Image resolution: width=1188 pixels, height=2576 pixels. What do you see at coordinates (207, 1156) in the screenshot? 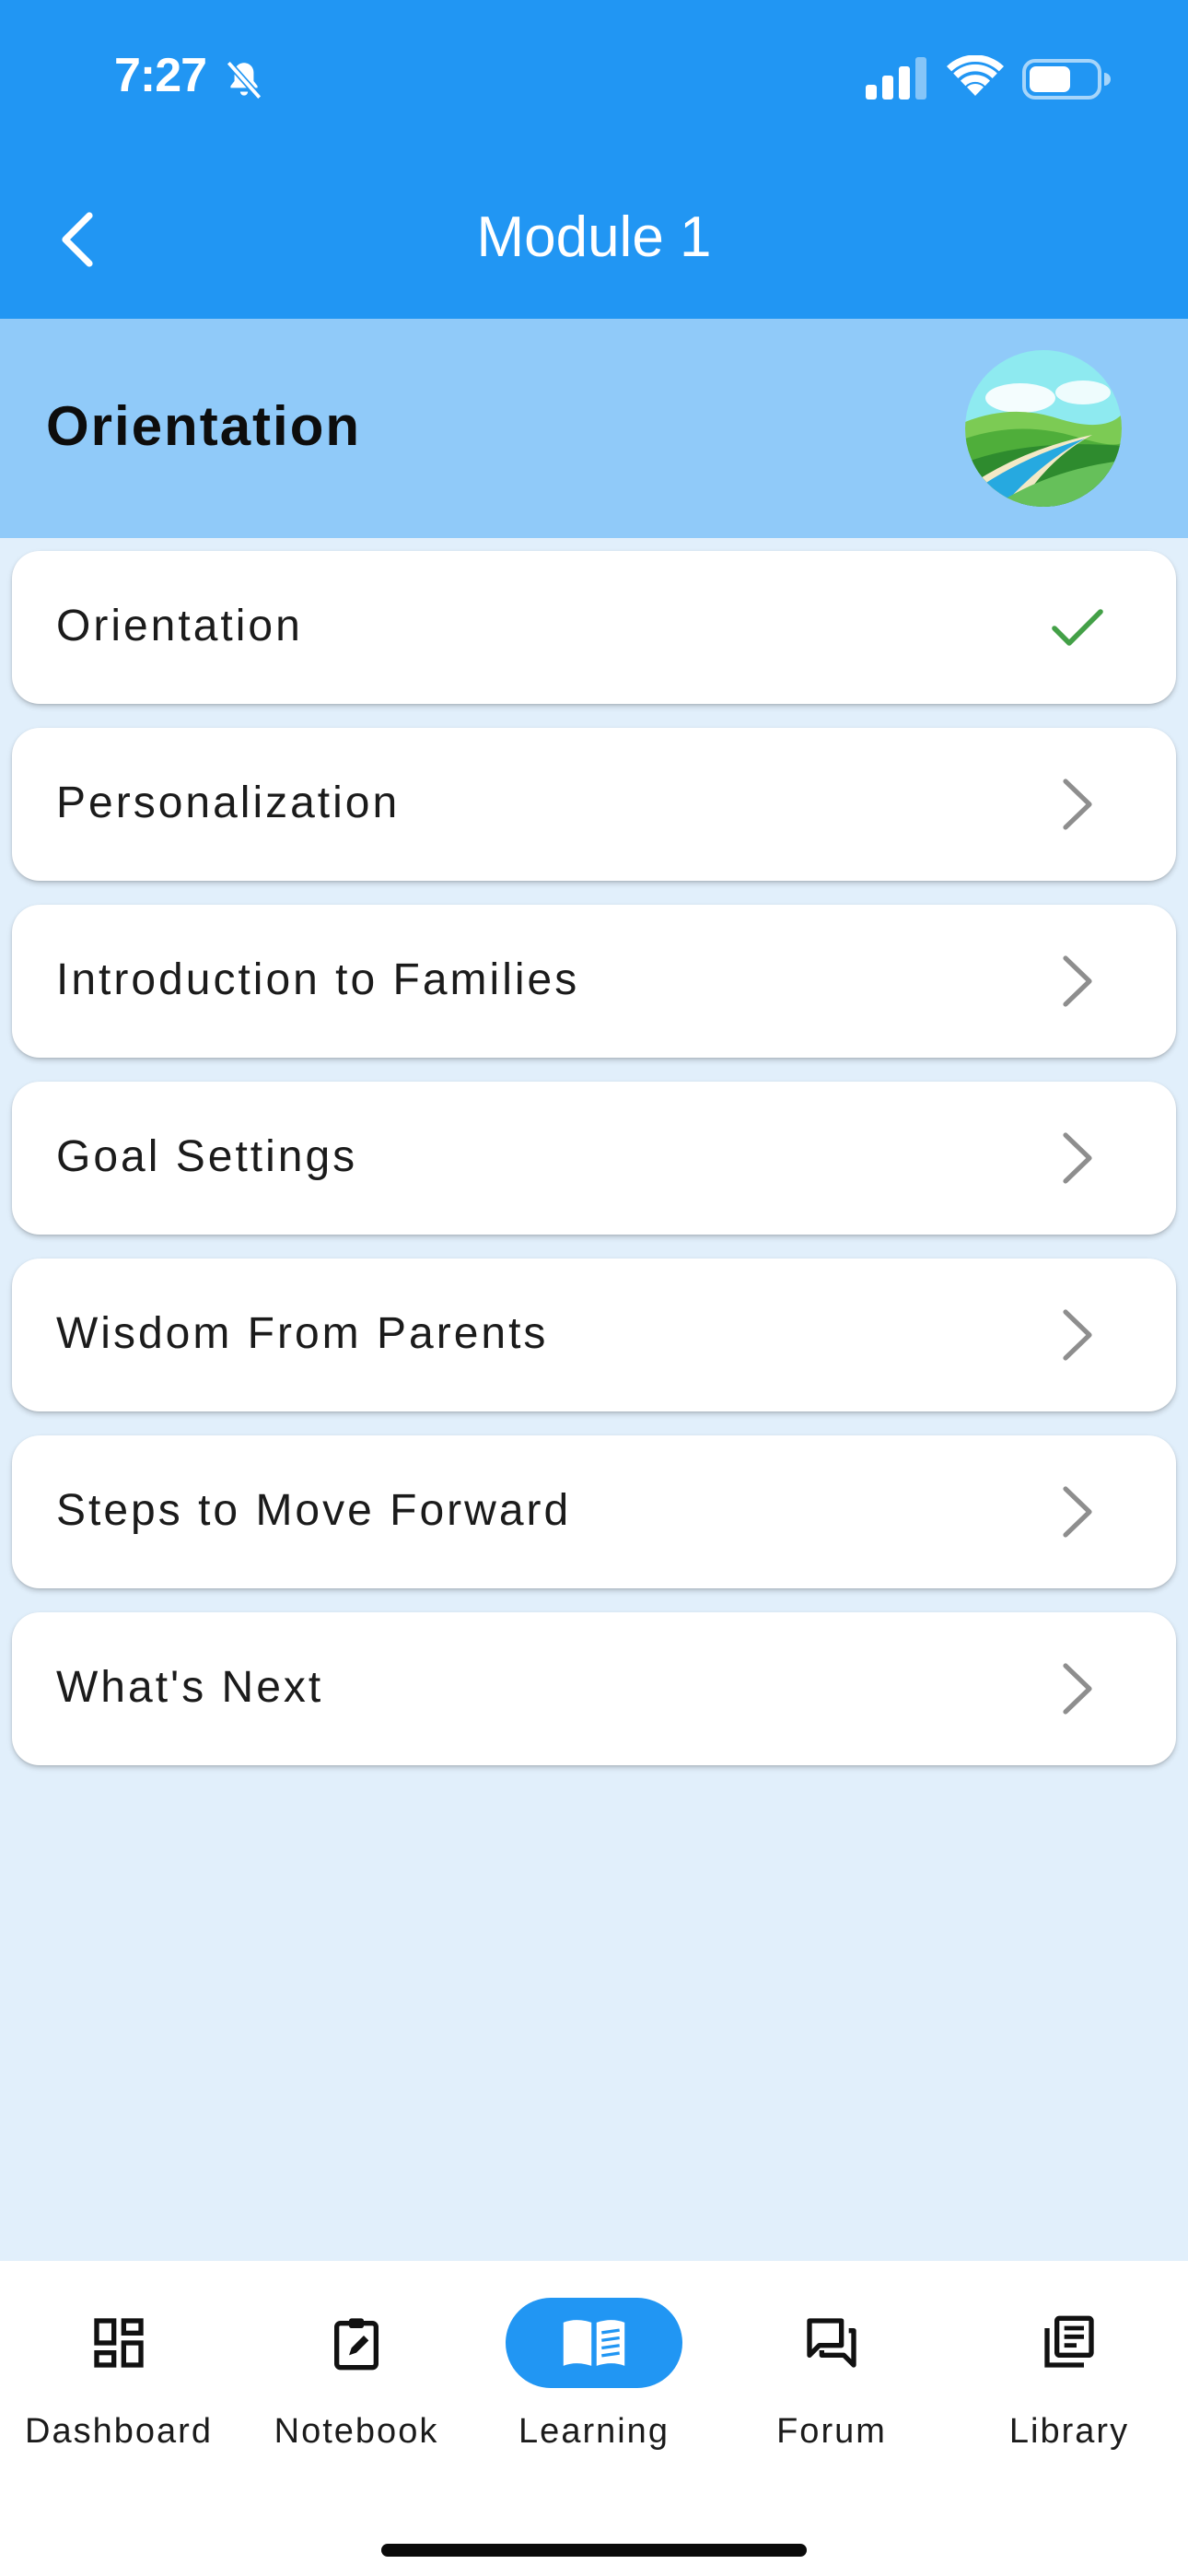
I see `lesson-label: Goal Settings` at bounding box center [207, 1156].